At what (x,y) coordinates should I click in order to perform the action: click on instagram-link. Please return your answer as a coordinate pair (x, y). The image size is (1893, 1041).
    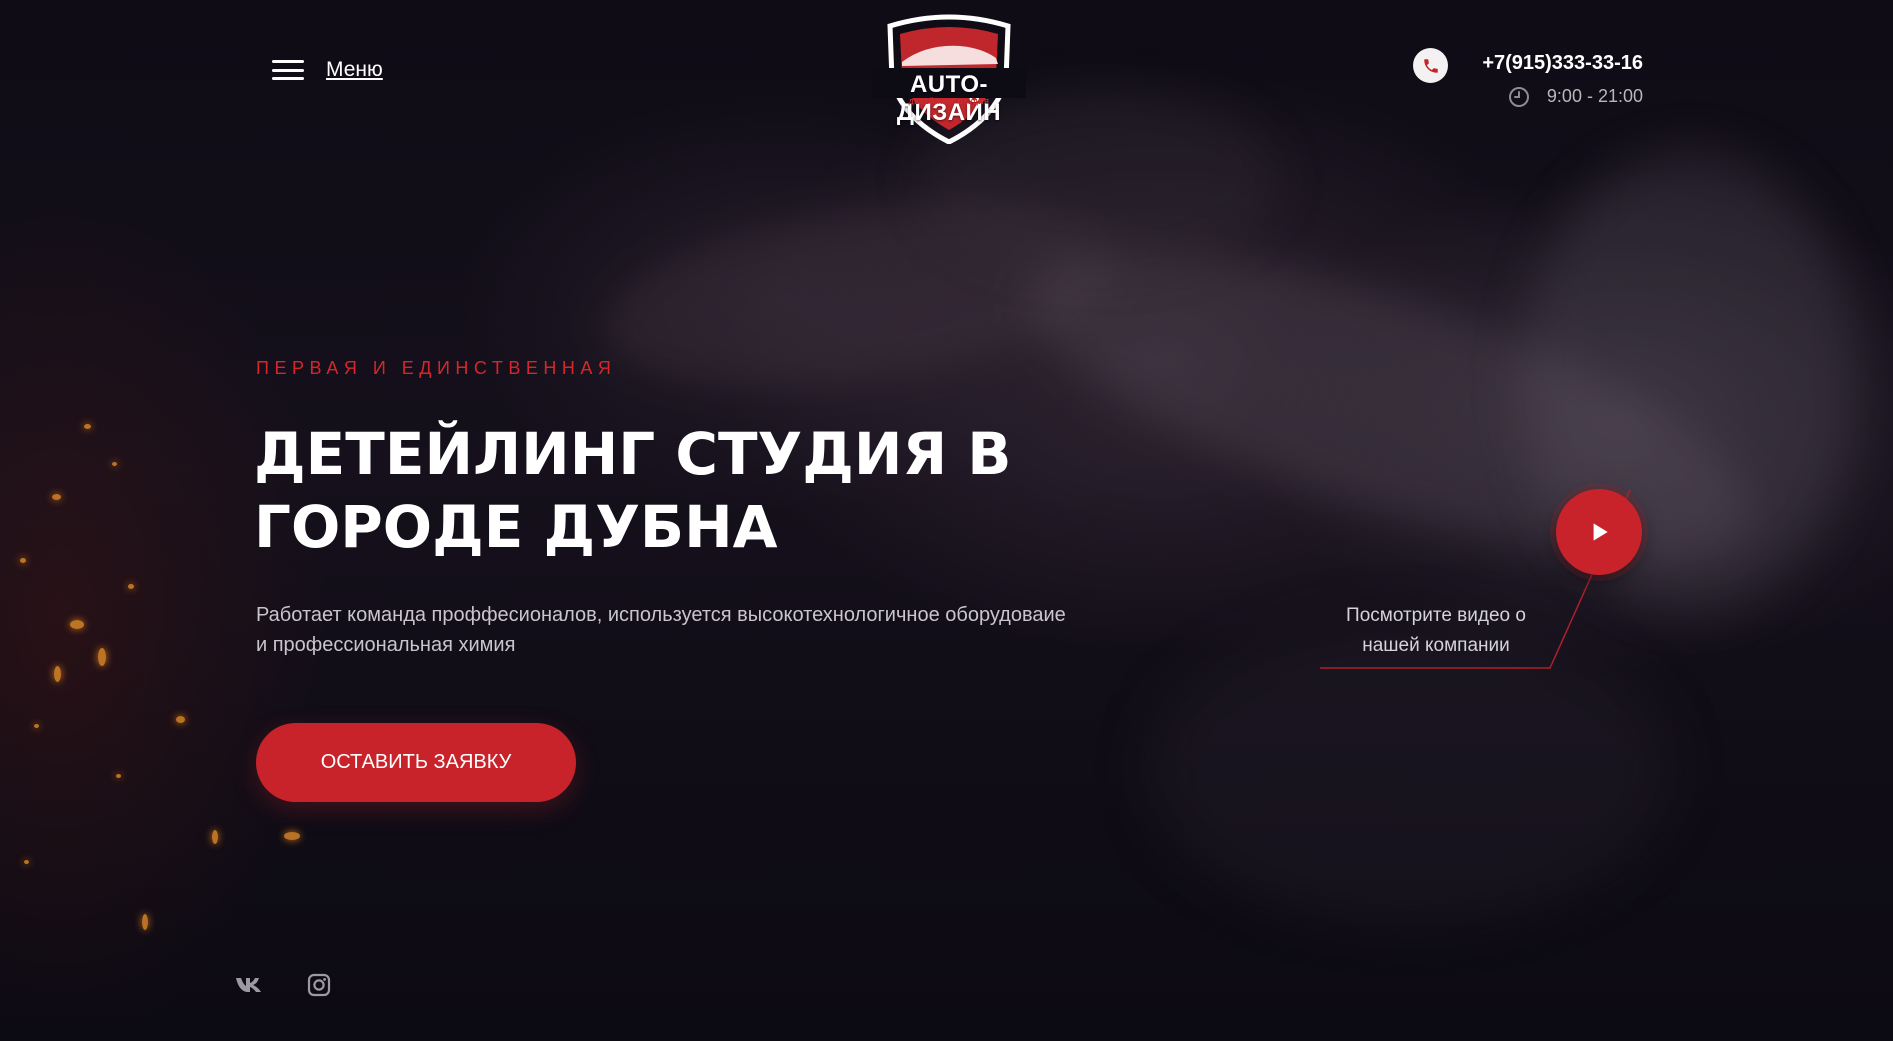
    Looking at the image, I should click on (319, 985).